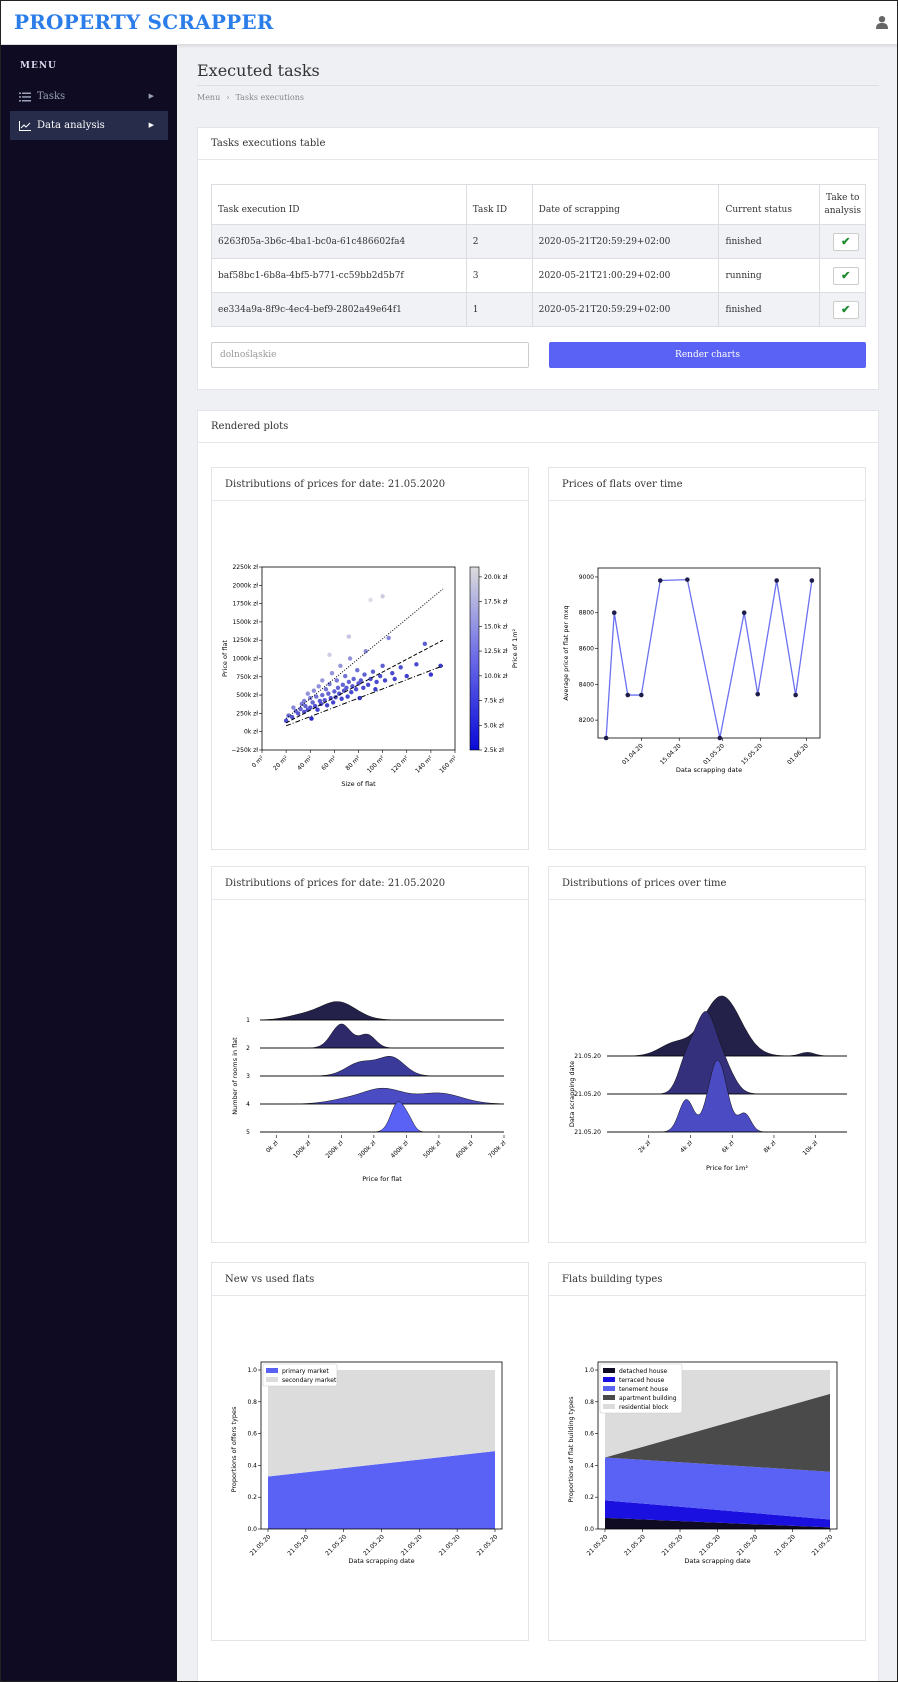  Describe the element at coordinates (842, 204) in the screenshot. I see `column-header: Take to analysis` at that location.